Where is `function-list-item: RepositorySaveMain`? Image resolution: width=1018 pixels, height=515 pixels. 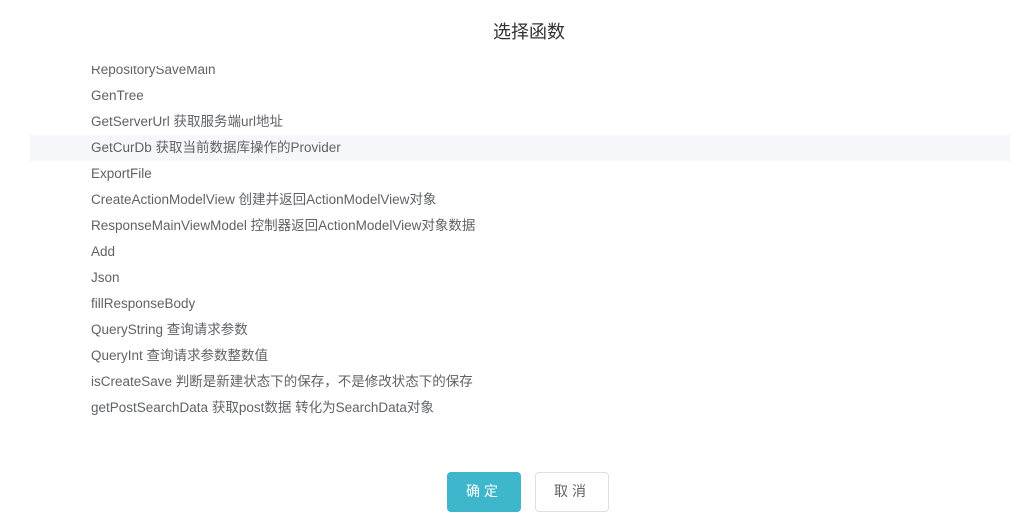
function-list-item: RepositorySaveMain is located at coordinates (520, 74).